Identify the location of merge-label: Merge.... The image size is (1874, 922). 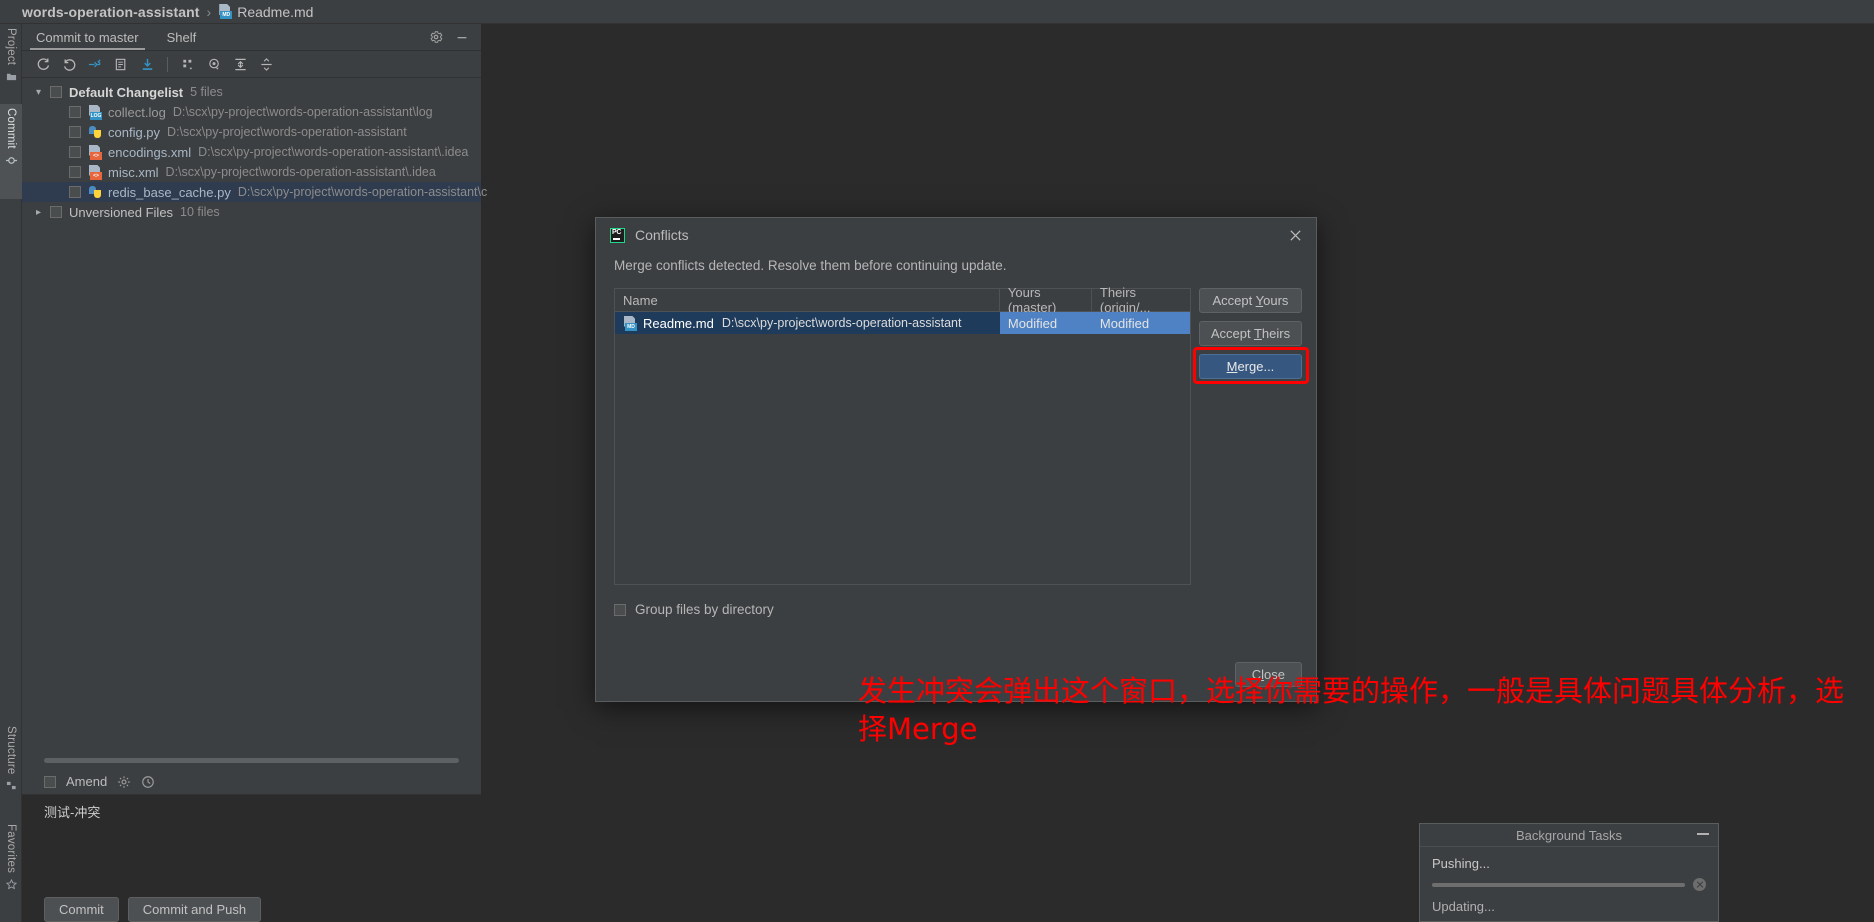
(1250, 366).